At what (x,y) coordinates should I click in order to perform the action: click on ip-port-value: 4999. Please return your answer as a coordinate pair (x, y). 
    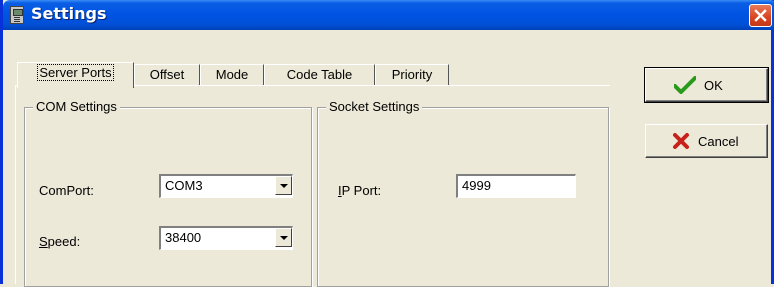
    Looking at the image, I should click on (476, 185).